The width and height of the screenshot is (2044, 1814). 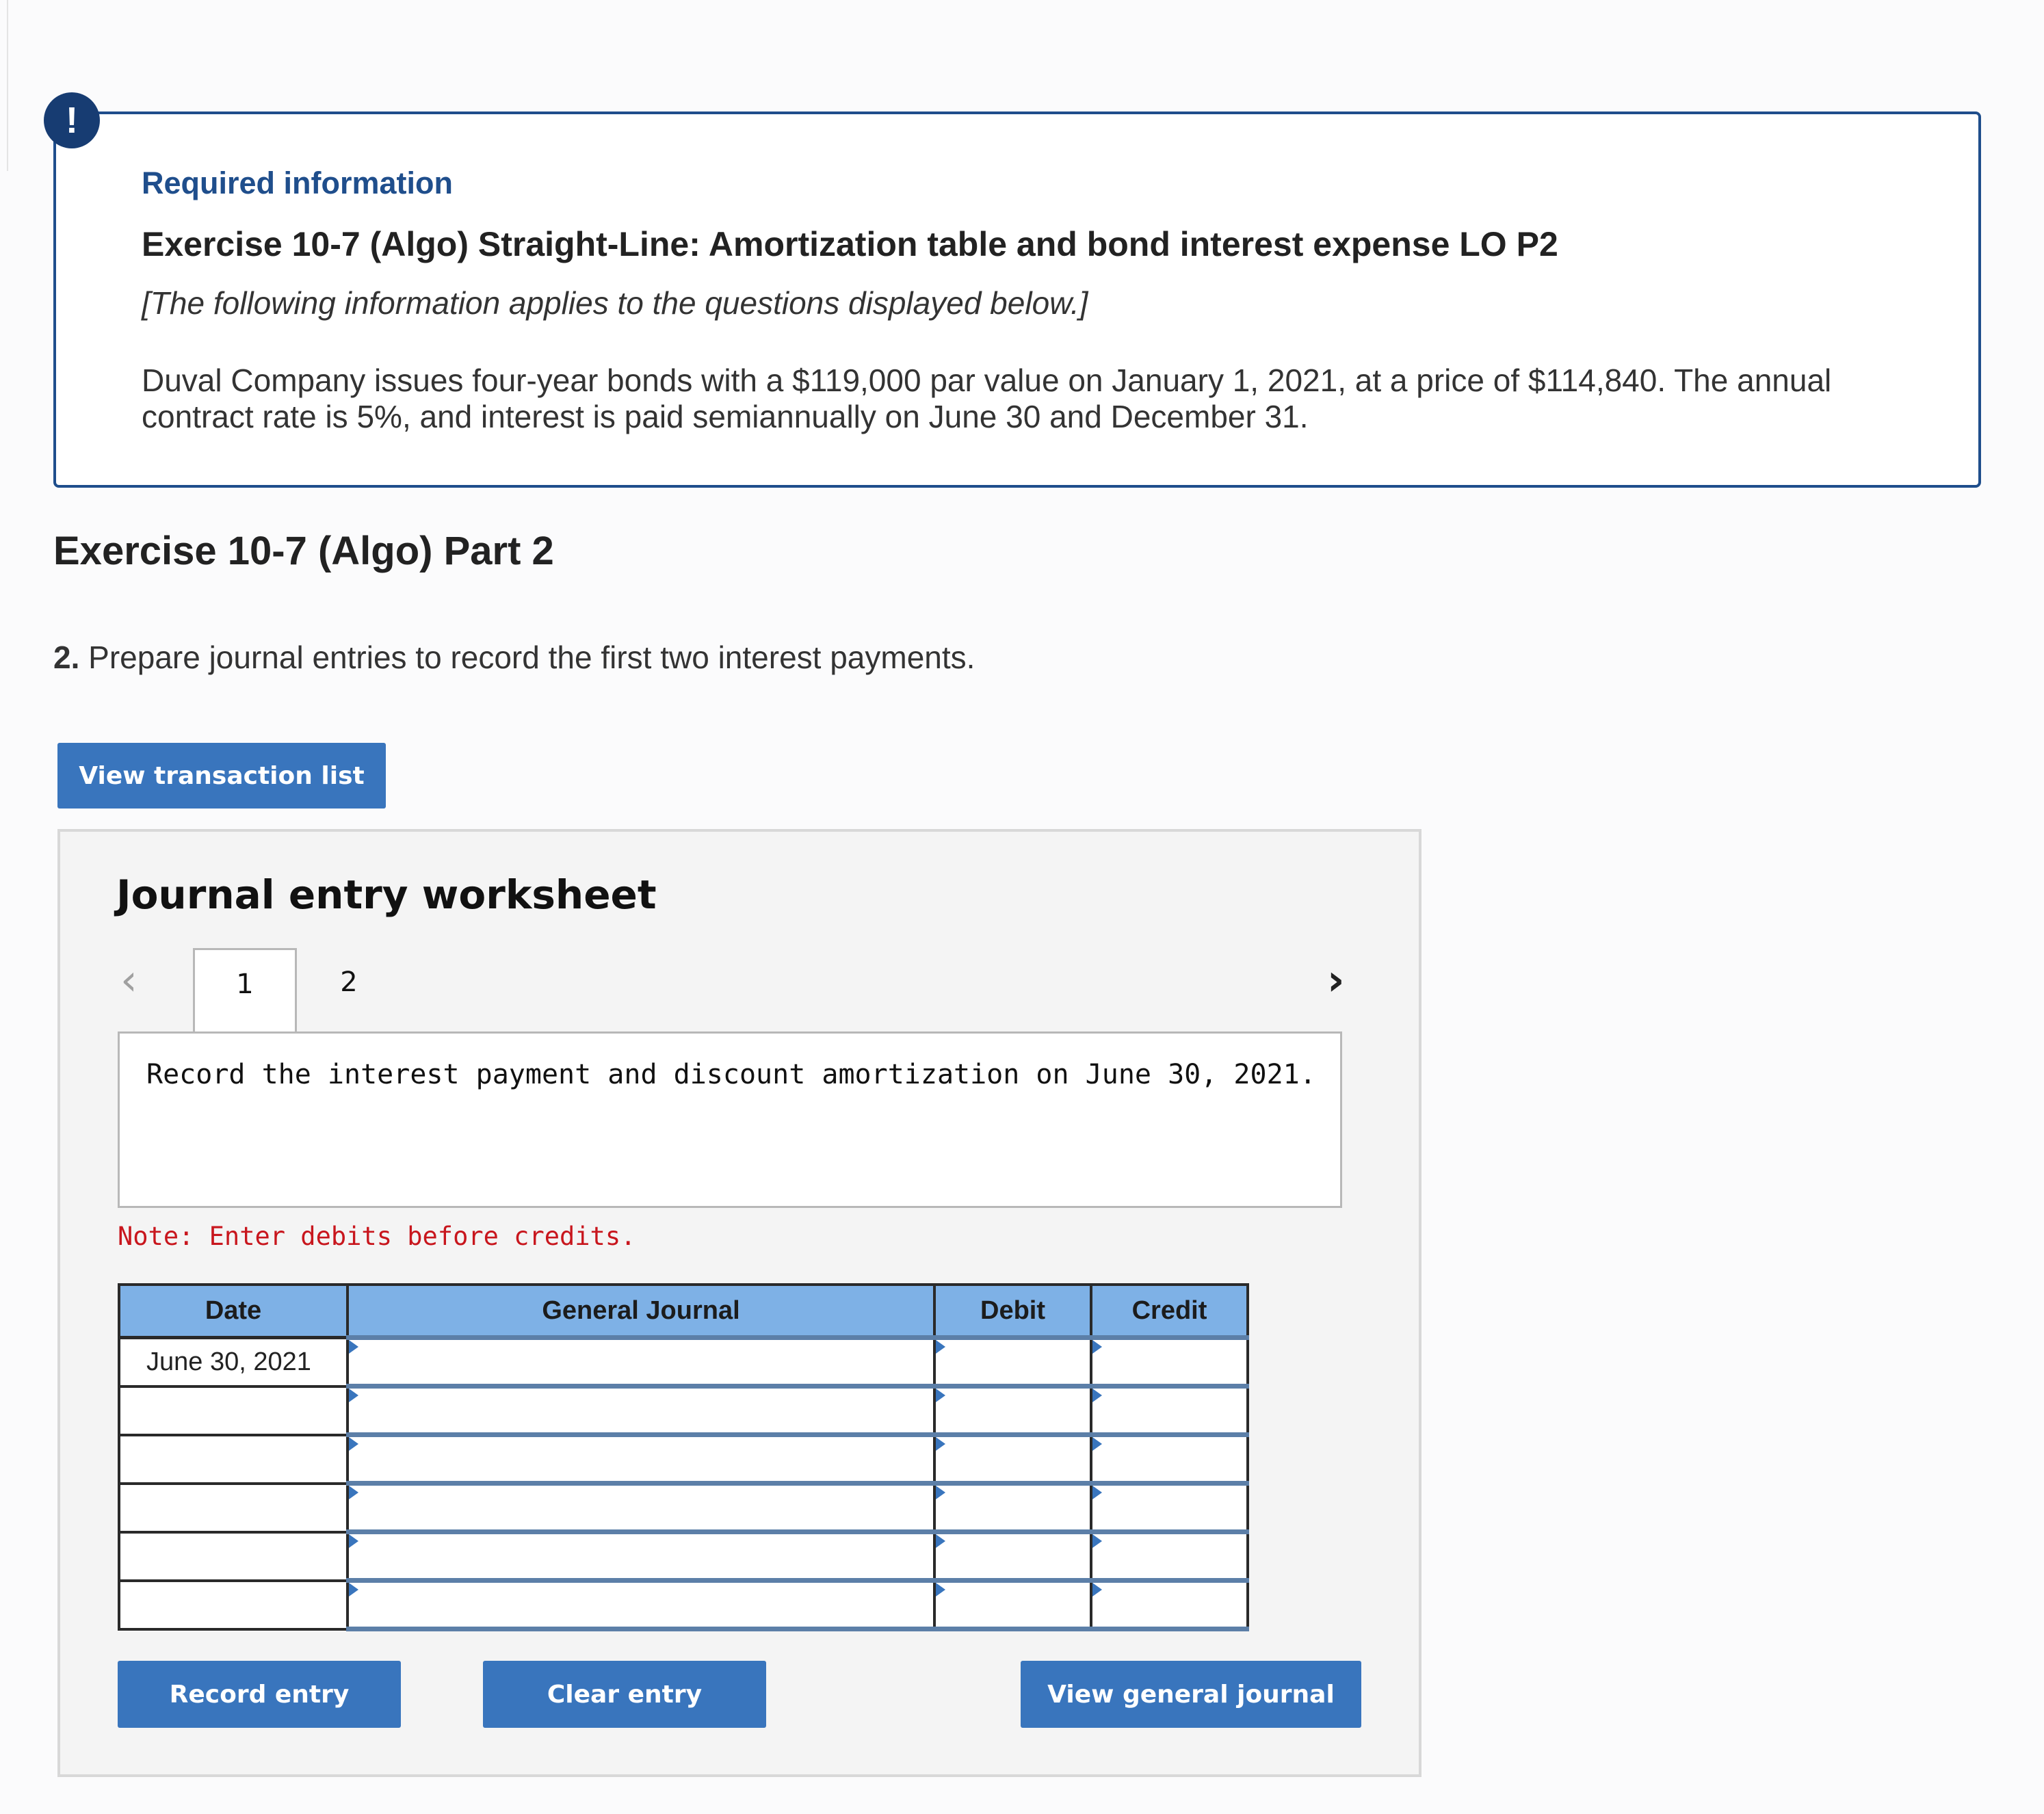 What do you see at coordinates (377, 1236) in the screenshot?
I see `debits-before-credits-note: Note: Enter debits before credits.` at bounding box center [377, 1236].